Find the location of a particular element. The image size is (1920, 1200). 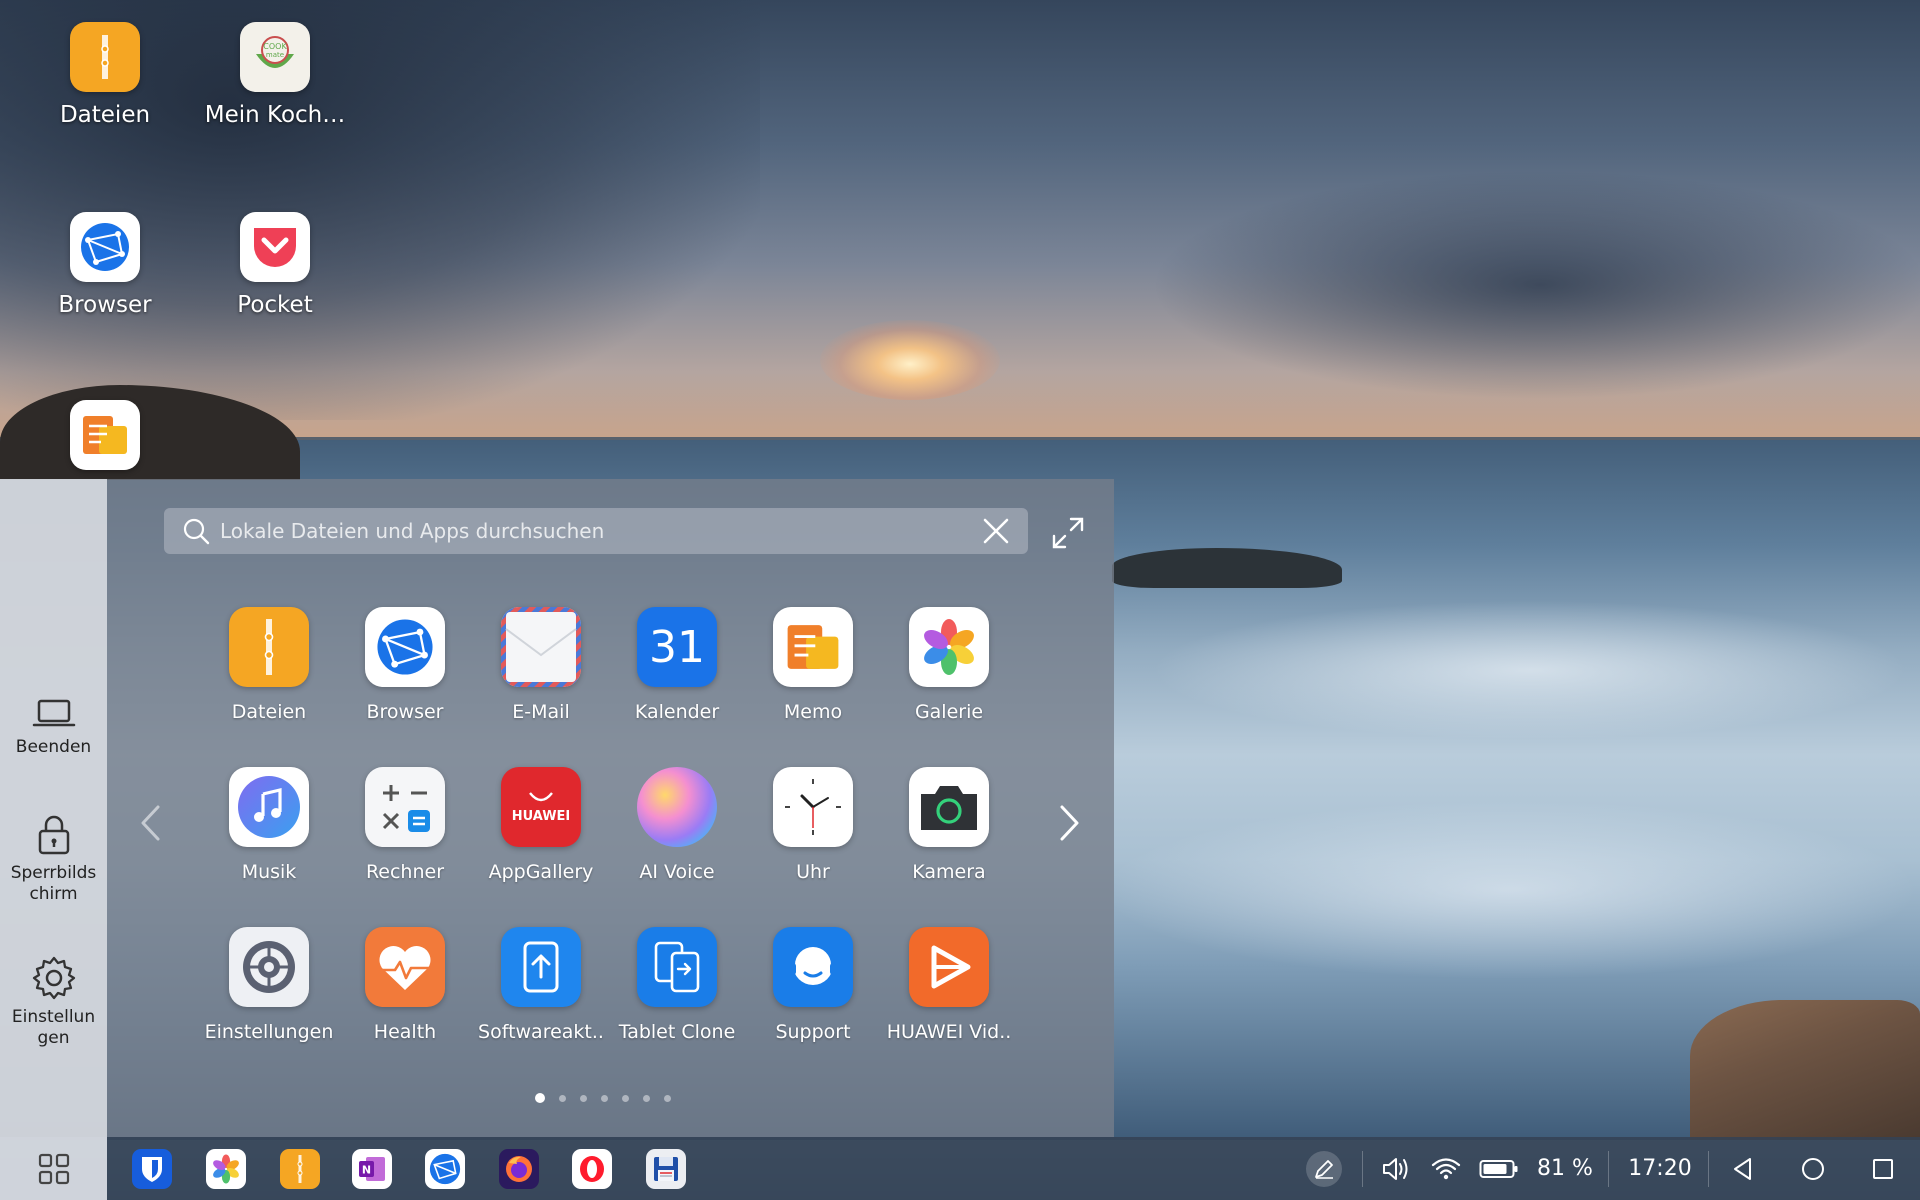

app-software-update: Softwareakt.. is located at coordinates (541, 985).